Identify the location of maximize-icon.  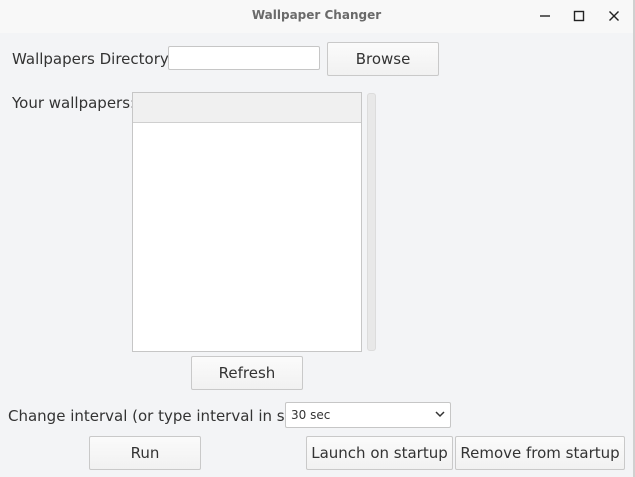
(579, 16).